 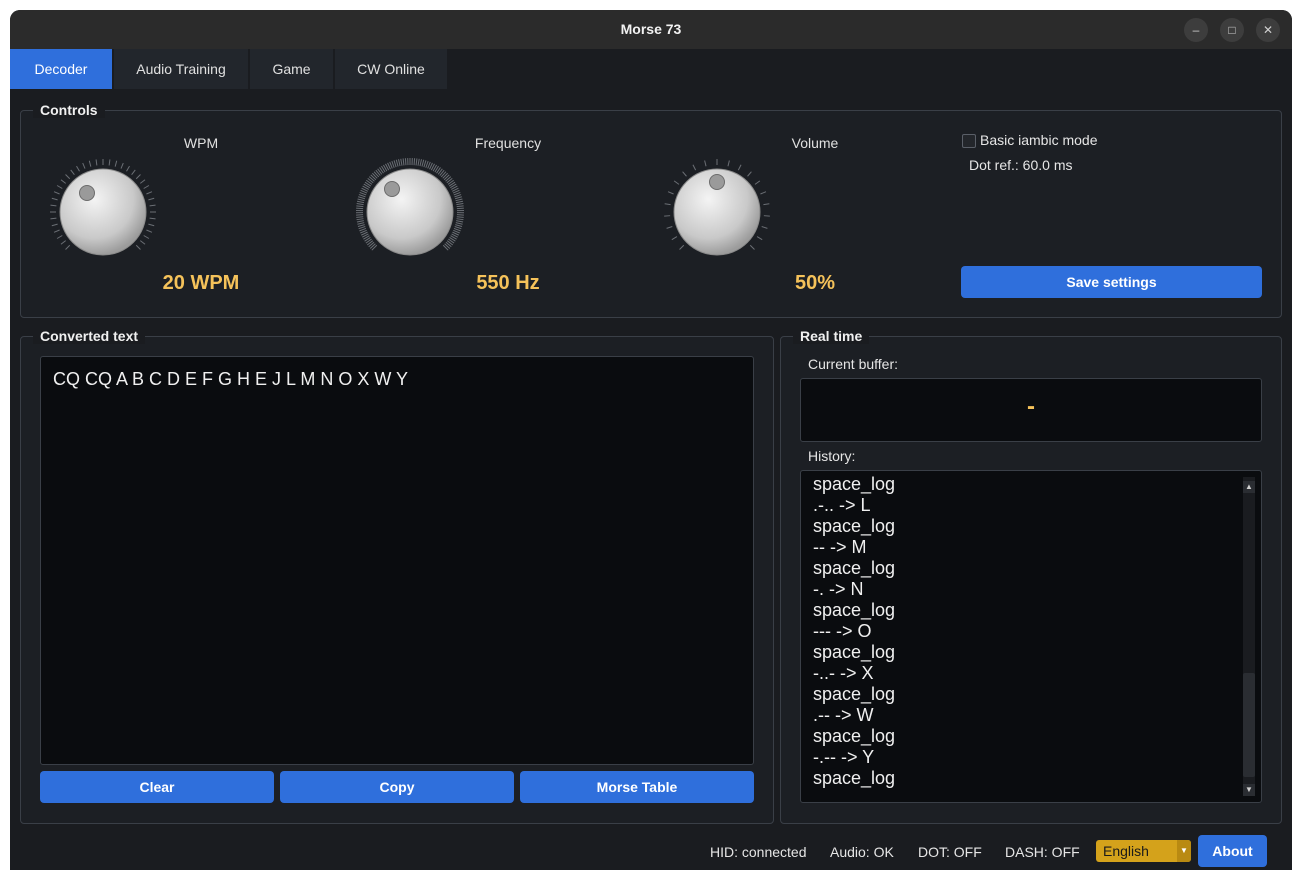 What do you see at coordinates (1249, 725) in the screenshot?
I see `scroll-thumb` at bounding box center [1249, 725].